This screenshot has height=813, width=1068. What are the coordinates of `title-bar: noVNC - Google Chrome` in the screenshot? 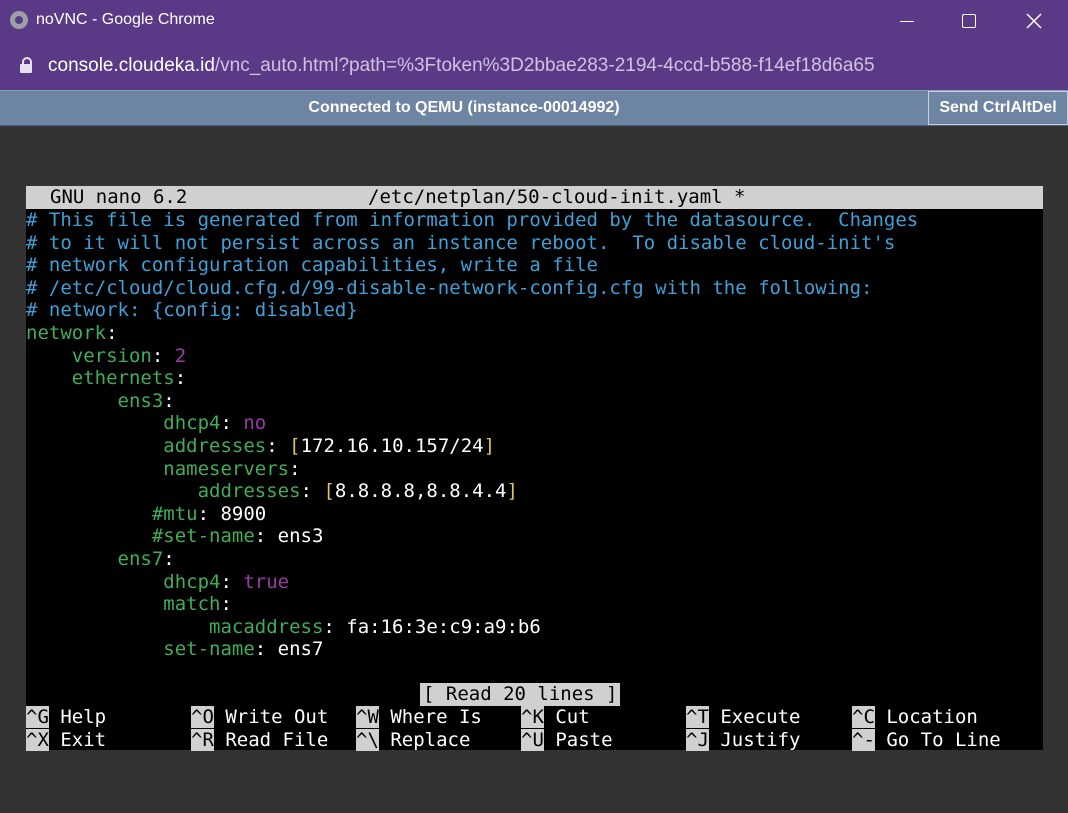 It's located at (534, 21).